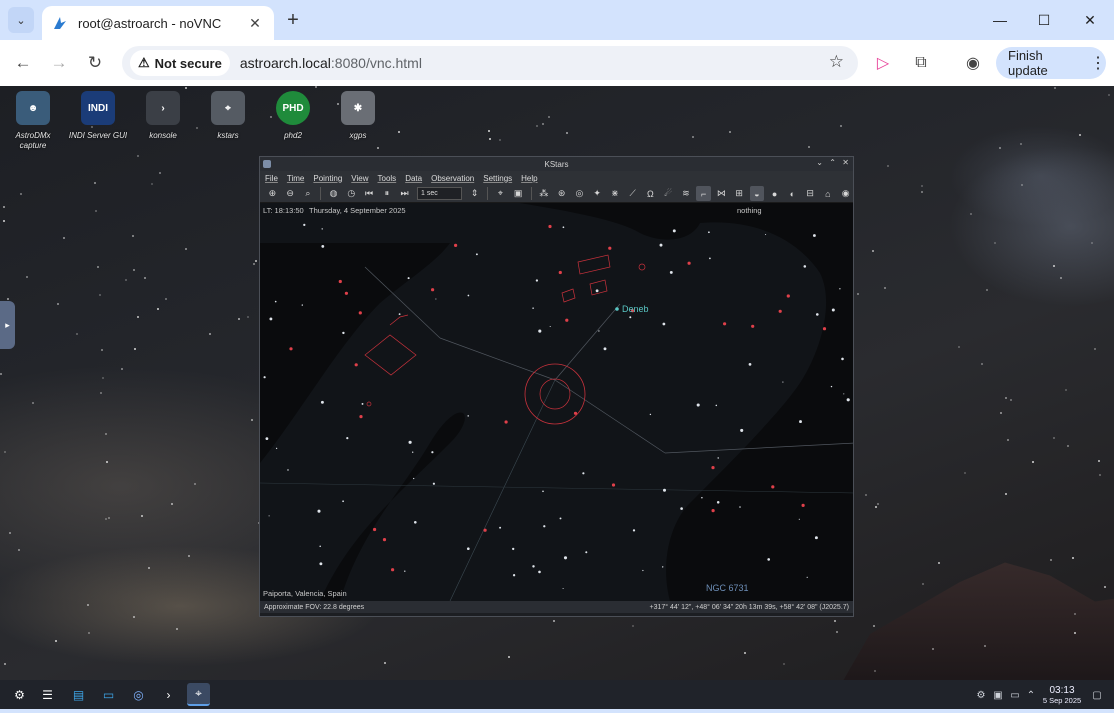 The width and height of the screenshot is (1114, 713). What do you see at coordinates (293, 20) in the screenshot?
I see `new-tab-button: +` at bounding box center [293, 20].